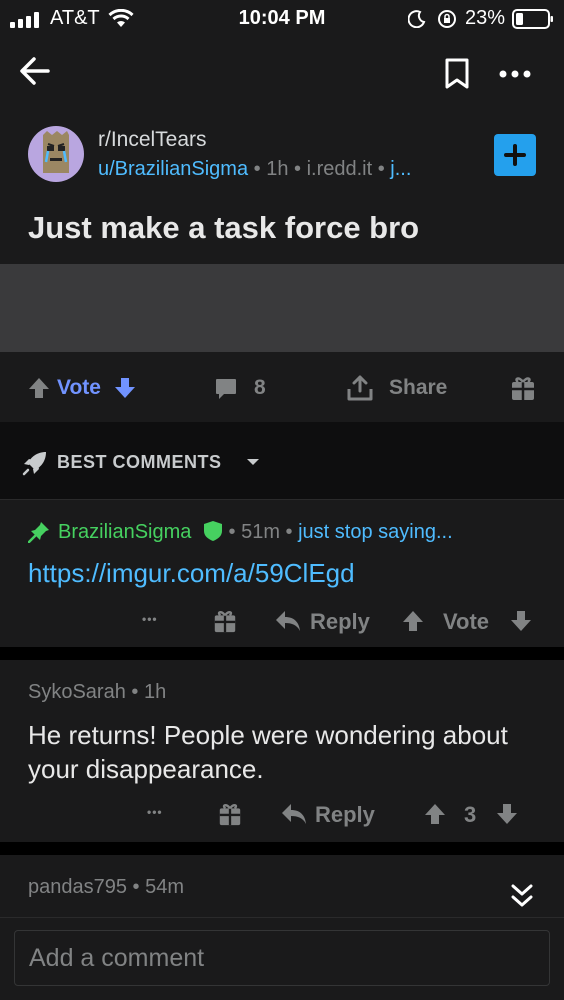 The image size is (564, 1000). What do you see at coordinates (447, 19) in the screenshot?
I see `rotation-lock-icon` at bounding box center [447, 19].